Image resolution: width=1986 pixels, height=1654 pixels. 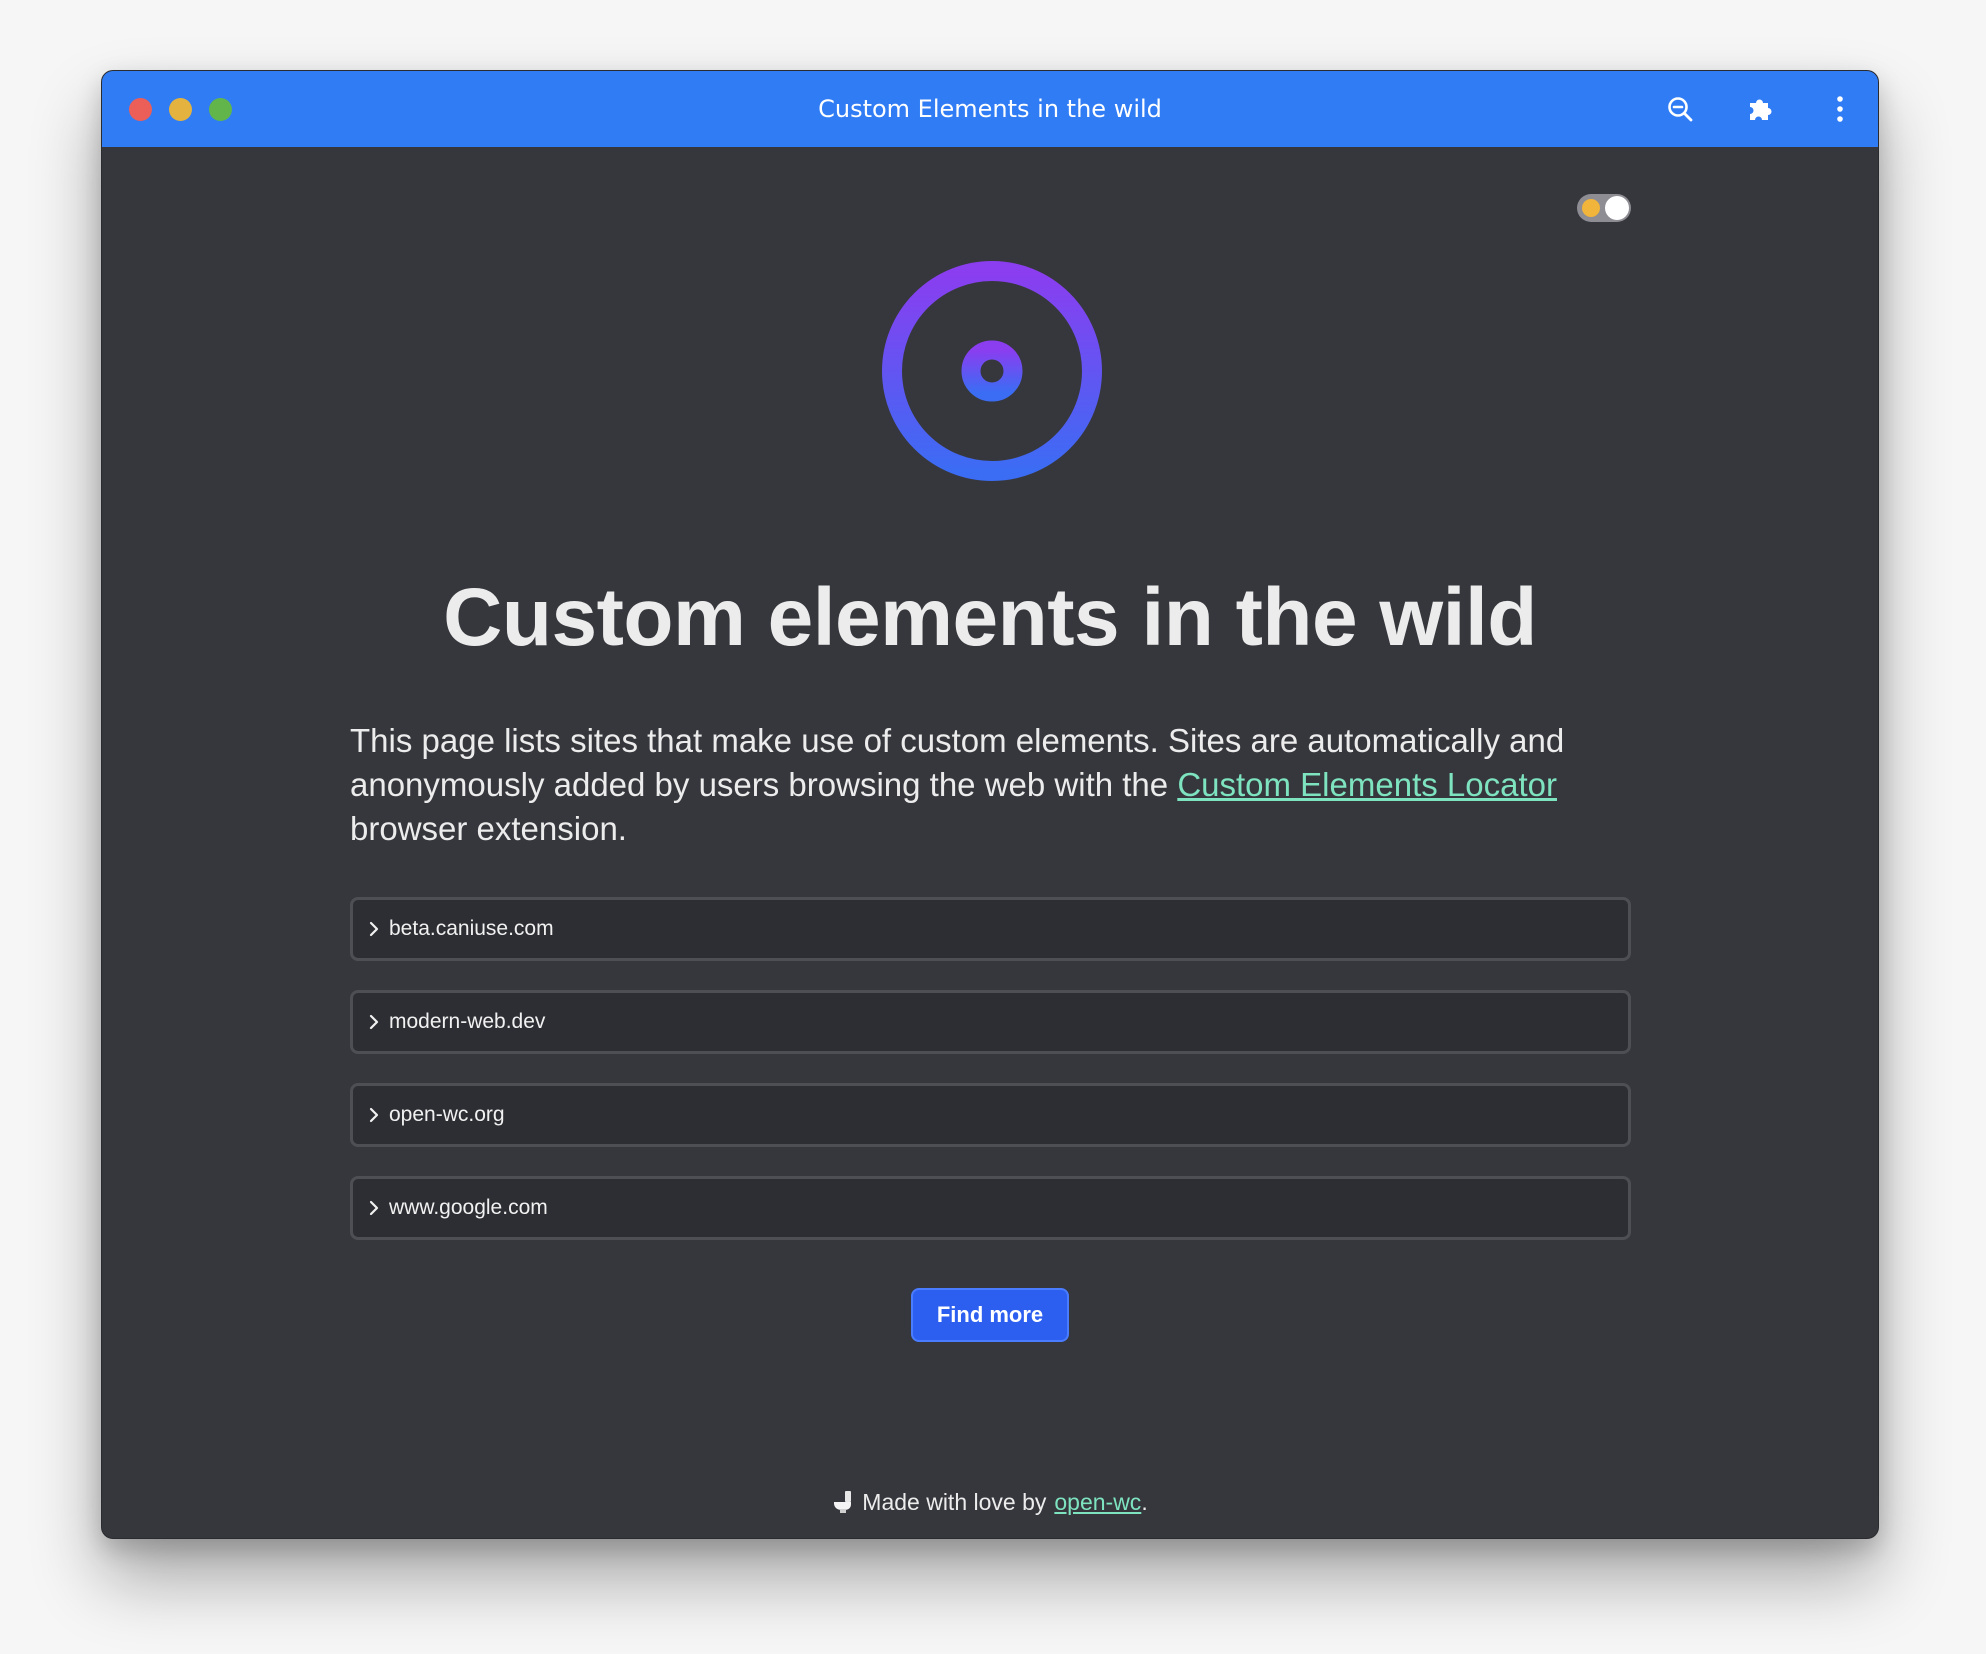 I want to click on title-bar: Custom Elements in the wild, so click(x=990, y=109).